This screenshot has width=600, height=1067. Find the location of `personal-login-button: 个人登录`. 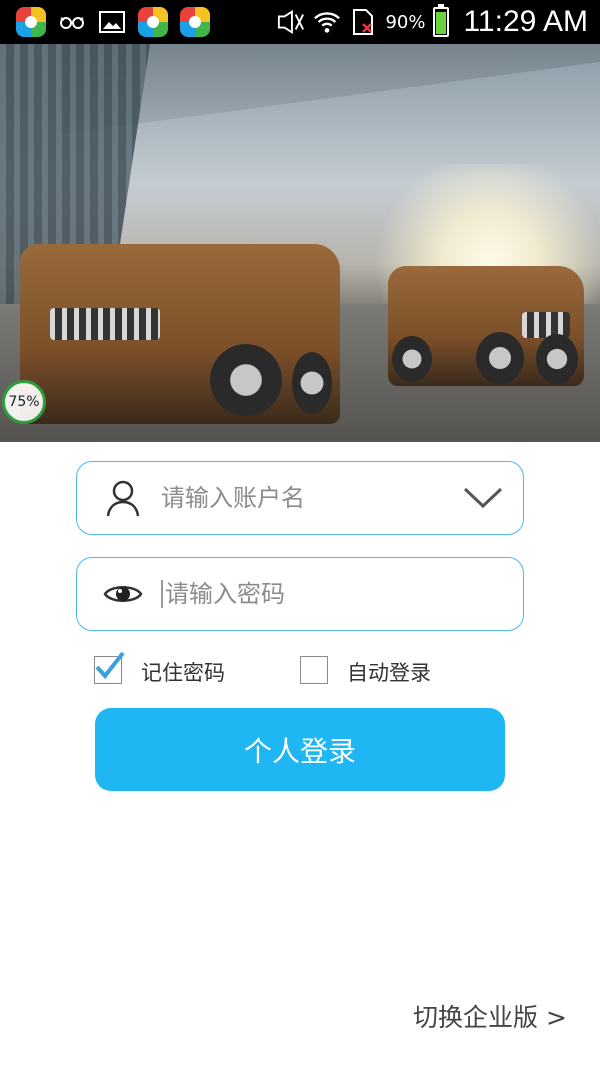

personal-login-button: 个人登录 is located at coordinates (300, 749).